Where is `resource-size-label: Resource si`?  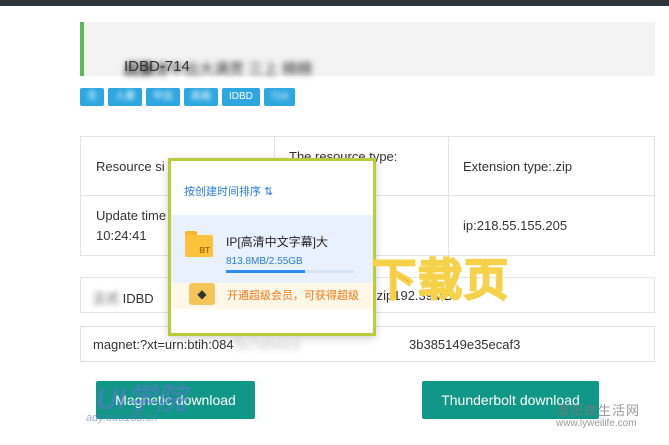 resource-size-label: Resource si is located at coordinates (130, 166).